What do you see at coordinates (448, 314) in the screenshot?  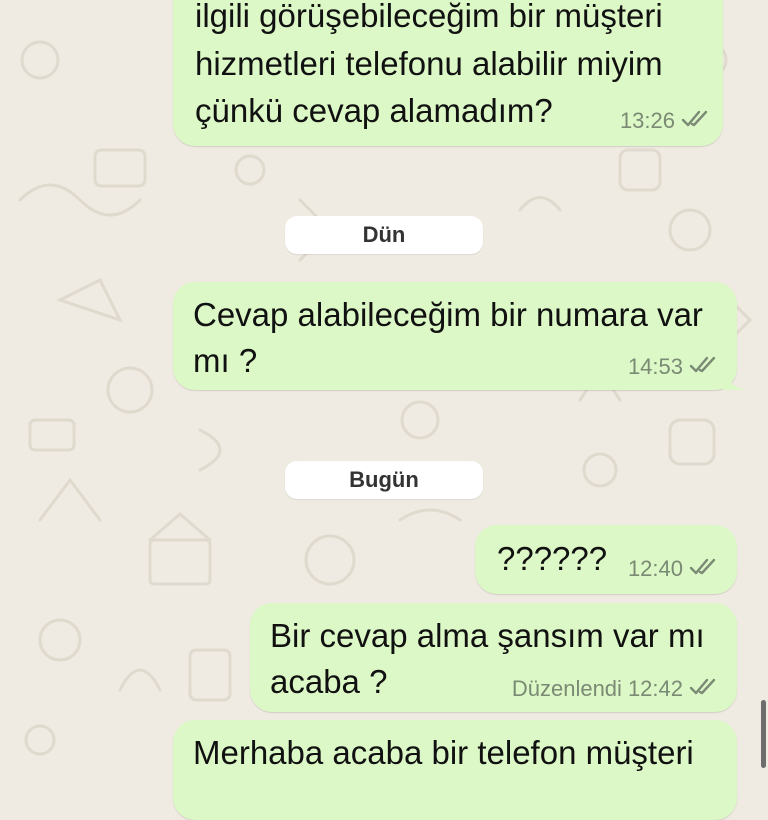 I see `message-text-line: Cevap alabileceğim bir numara var` at bounding box center [448, 314].